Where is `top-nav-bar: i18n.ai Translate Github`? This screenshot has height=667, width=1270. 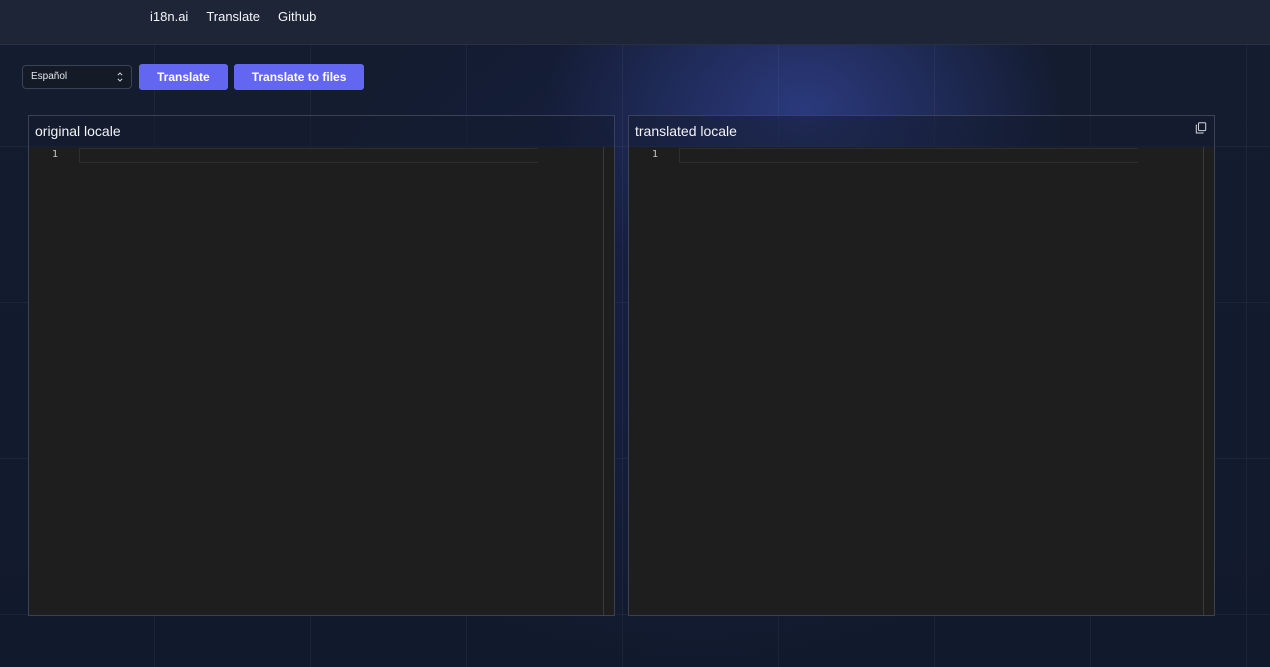
top-nav-bar: i18n.ai Translate Github is located at coordinates (635, 22).